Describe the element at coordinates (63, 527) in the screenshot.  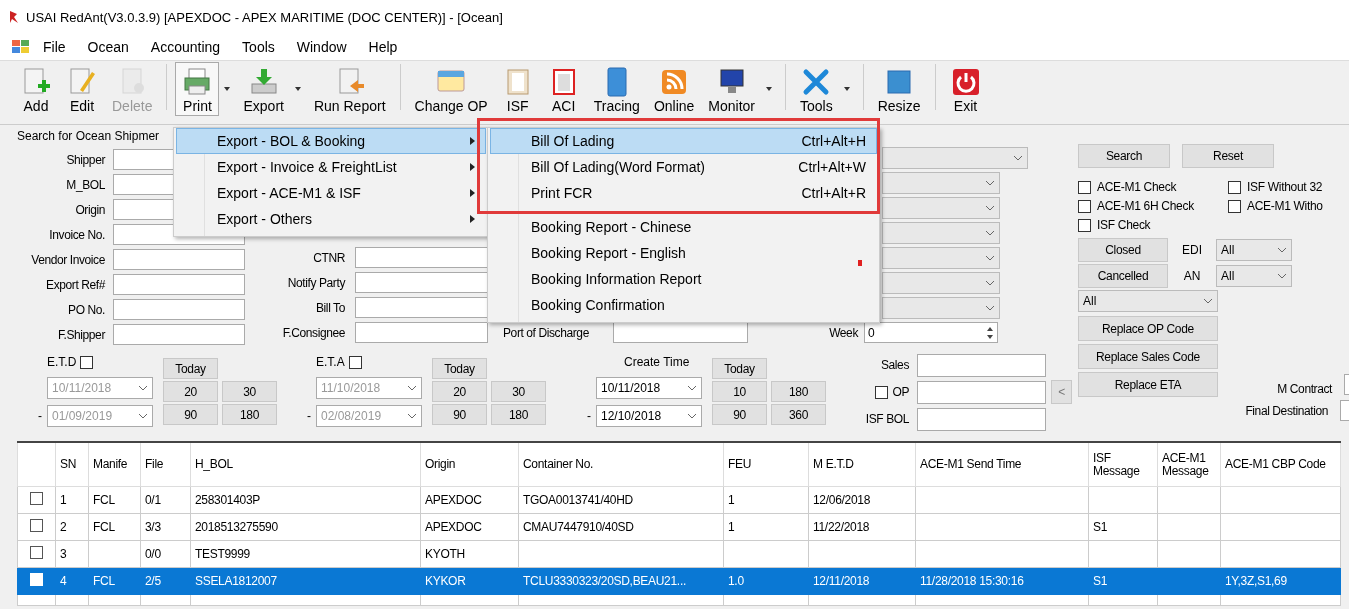
I see `table-cell: 2` at that location.